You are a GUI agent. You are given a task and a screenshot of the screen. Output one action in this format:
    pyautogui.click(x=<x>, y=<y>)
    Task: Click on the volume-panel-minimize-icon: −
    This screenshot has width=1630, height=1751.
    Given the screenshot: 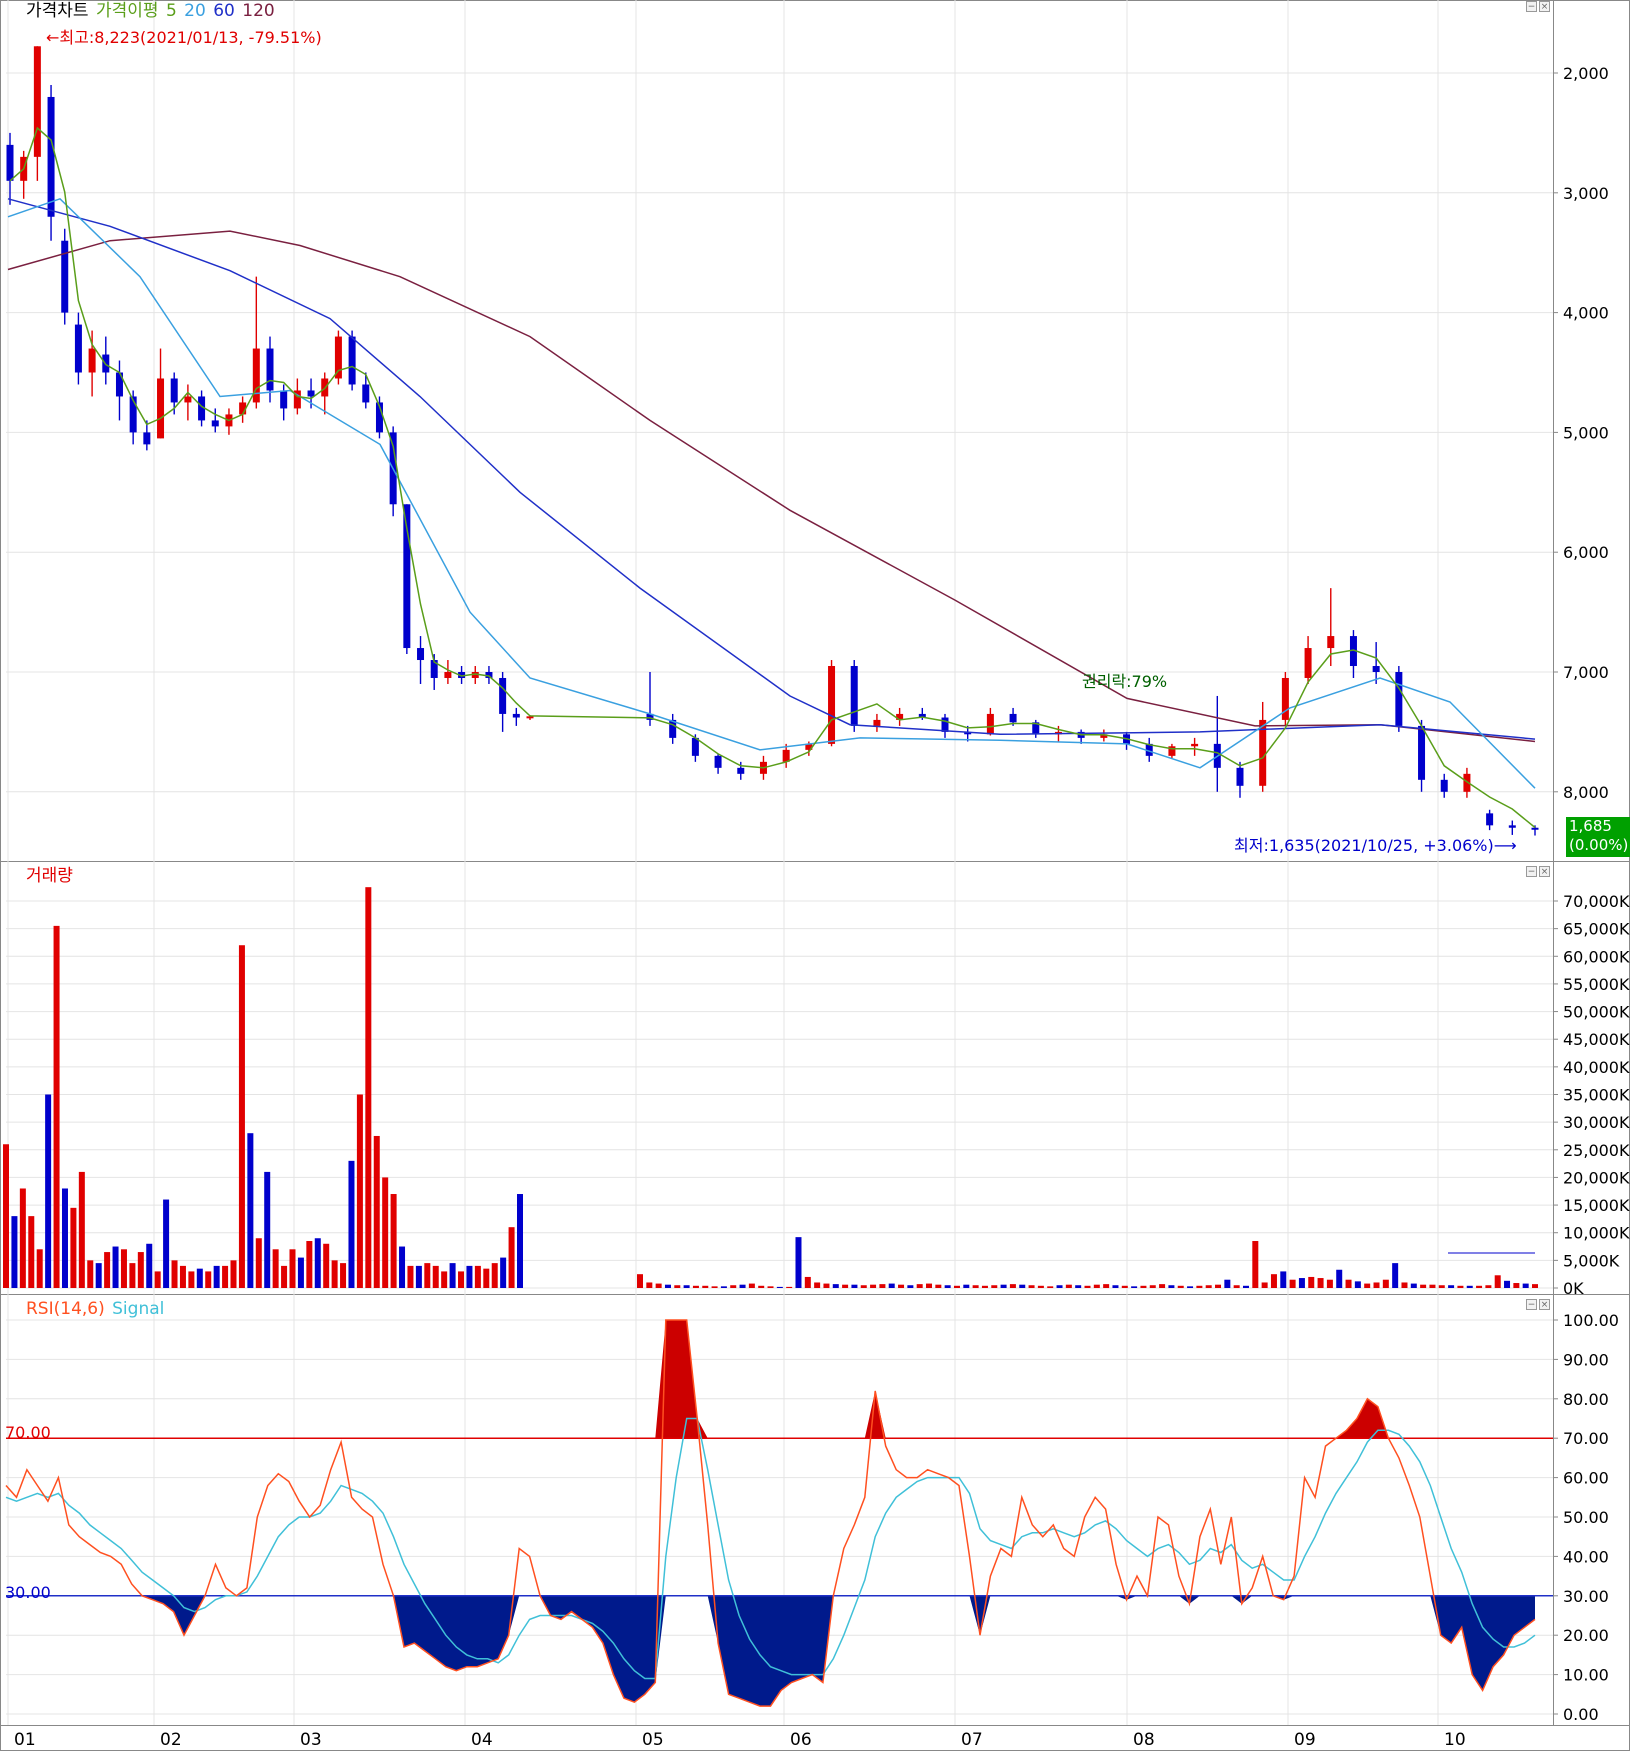 What is the action you would take?
    pyautogui.click(x=1531, y=871)
    